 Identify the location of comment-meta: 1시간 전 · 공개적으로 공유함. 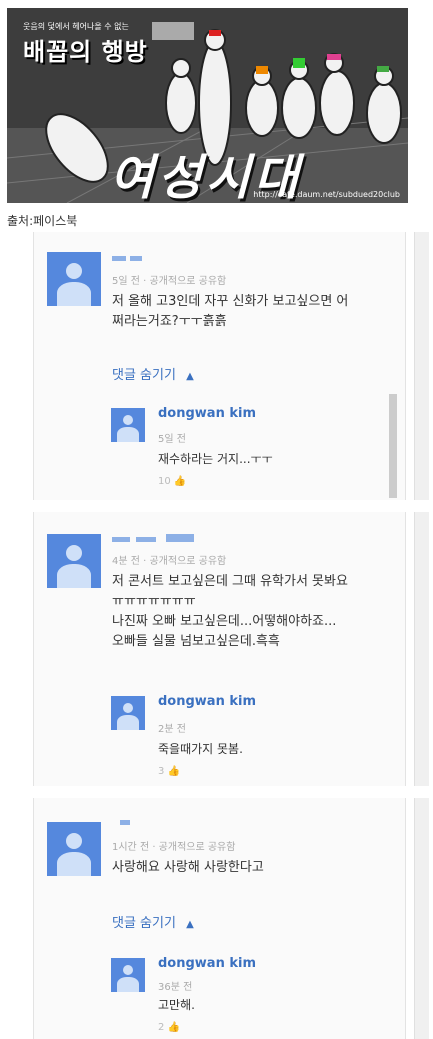
(174, 847).